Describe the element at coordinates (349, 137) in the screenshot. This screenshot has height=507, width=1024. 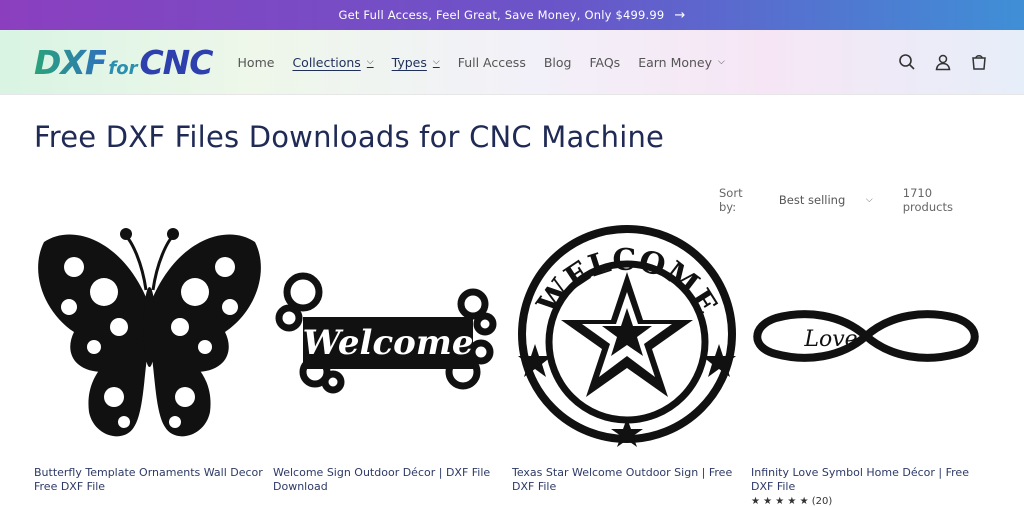
I see `page-title: Free DXF Files Downloads for CNC Machine` at that location.